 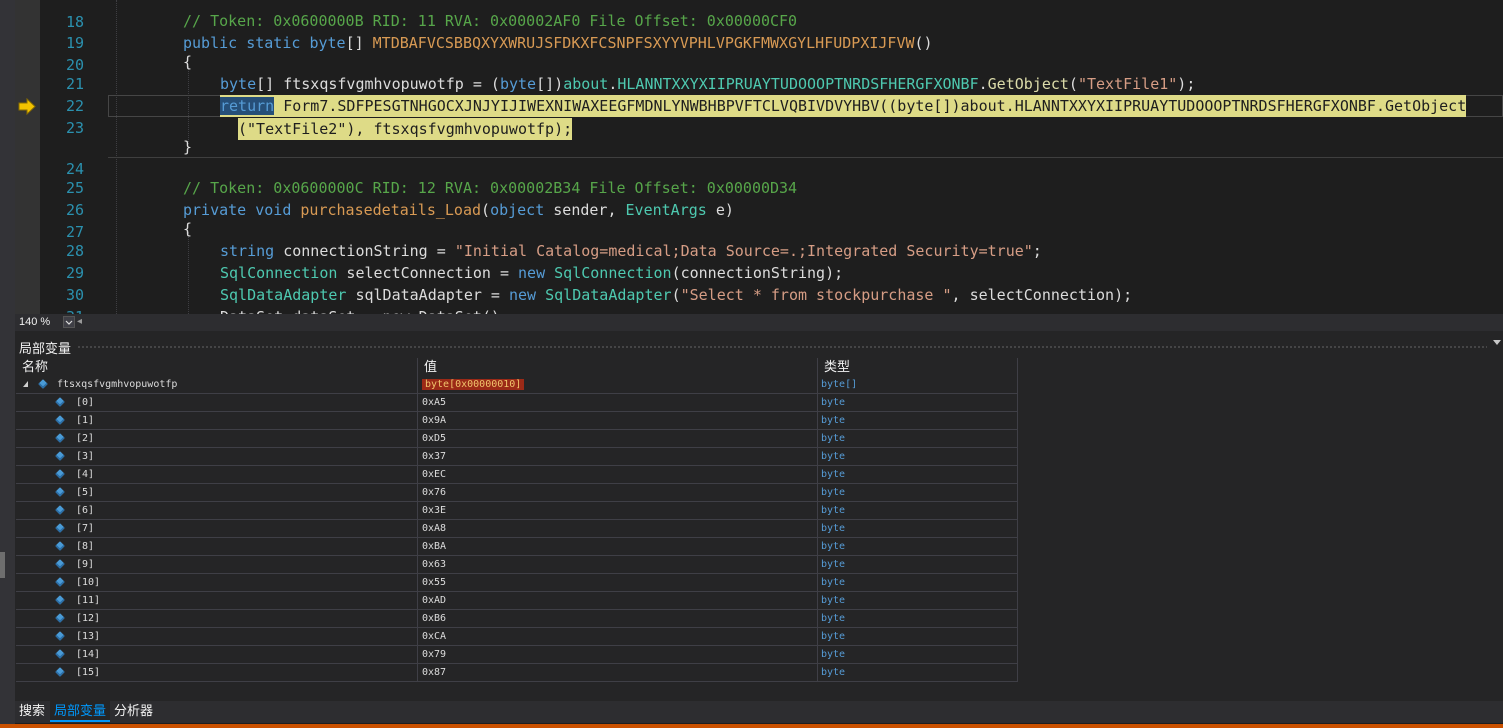 I want to click on code-text: {, so click(x=188, y=62).